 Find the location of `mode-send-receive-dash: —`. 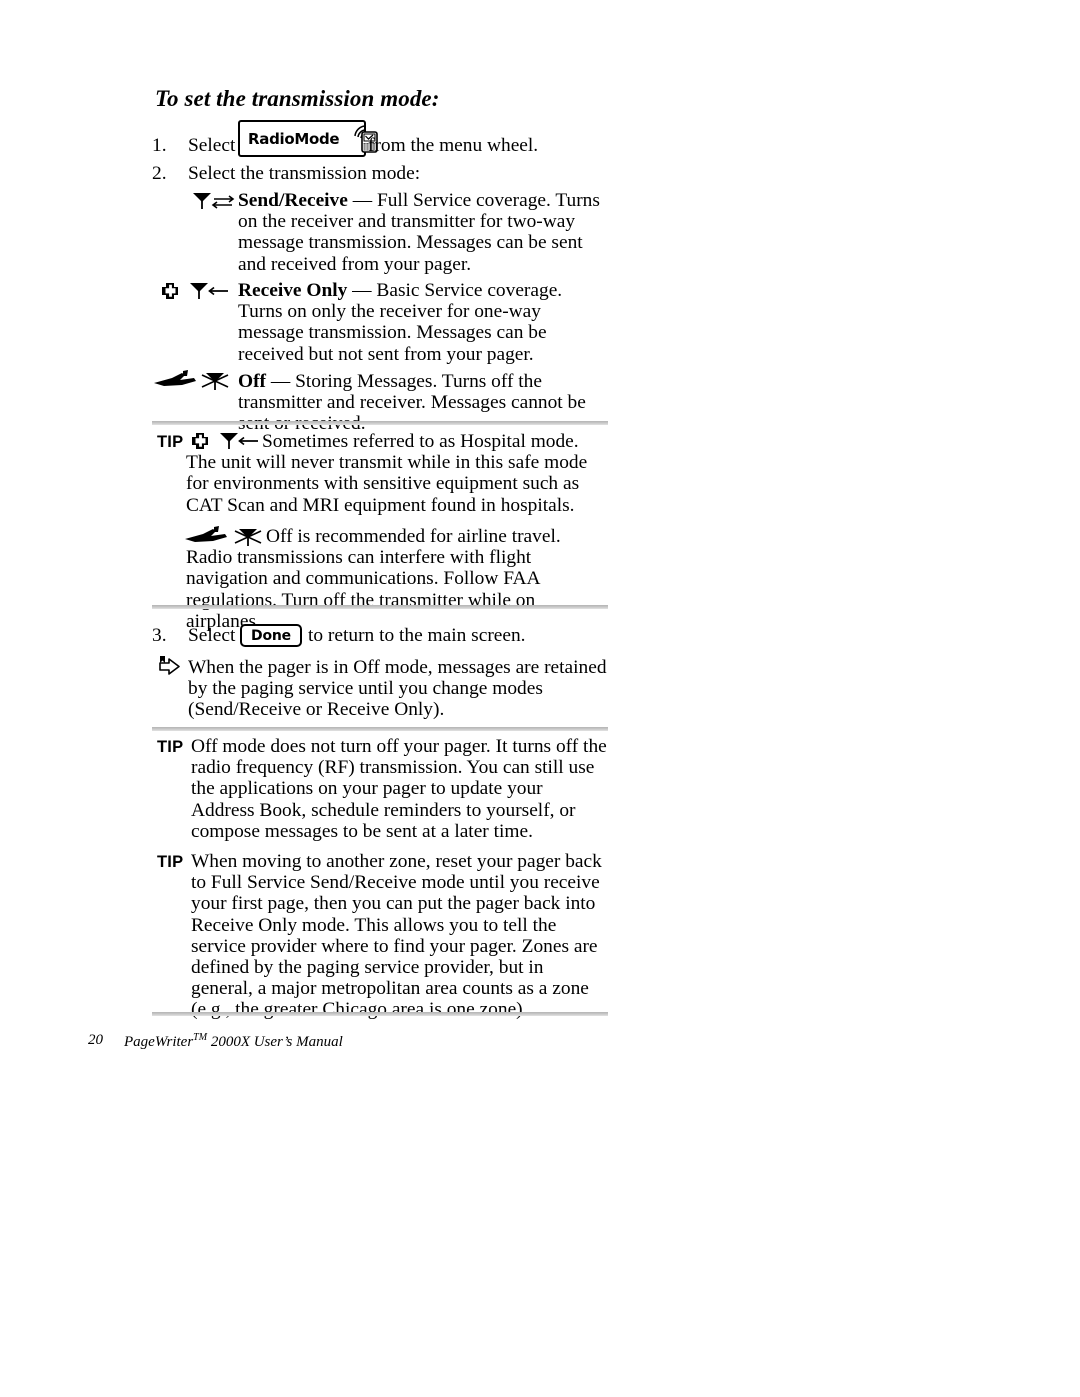

mode-send-receive-dash: — is located at coordinates (362, 200).